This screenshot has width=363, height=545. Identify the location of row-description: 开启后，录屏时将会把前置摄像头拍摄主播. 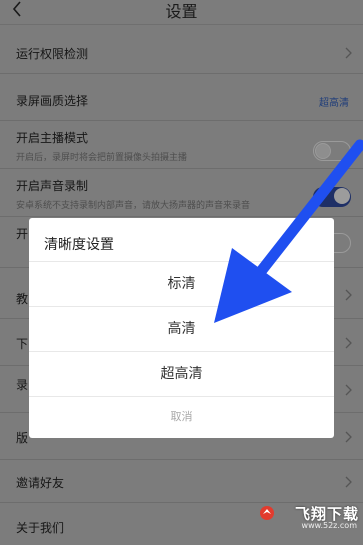
(102, 158).